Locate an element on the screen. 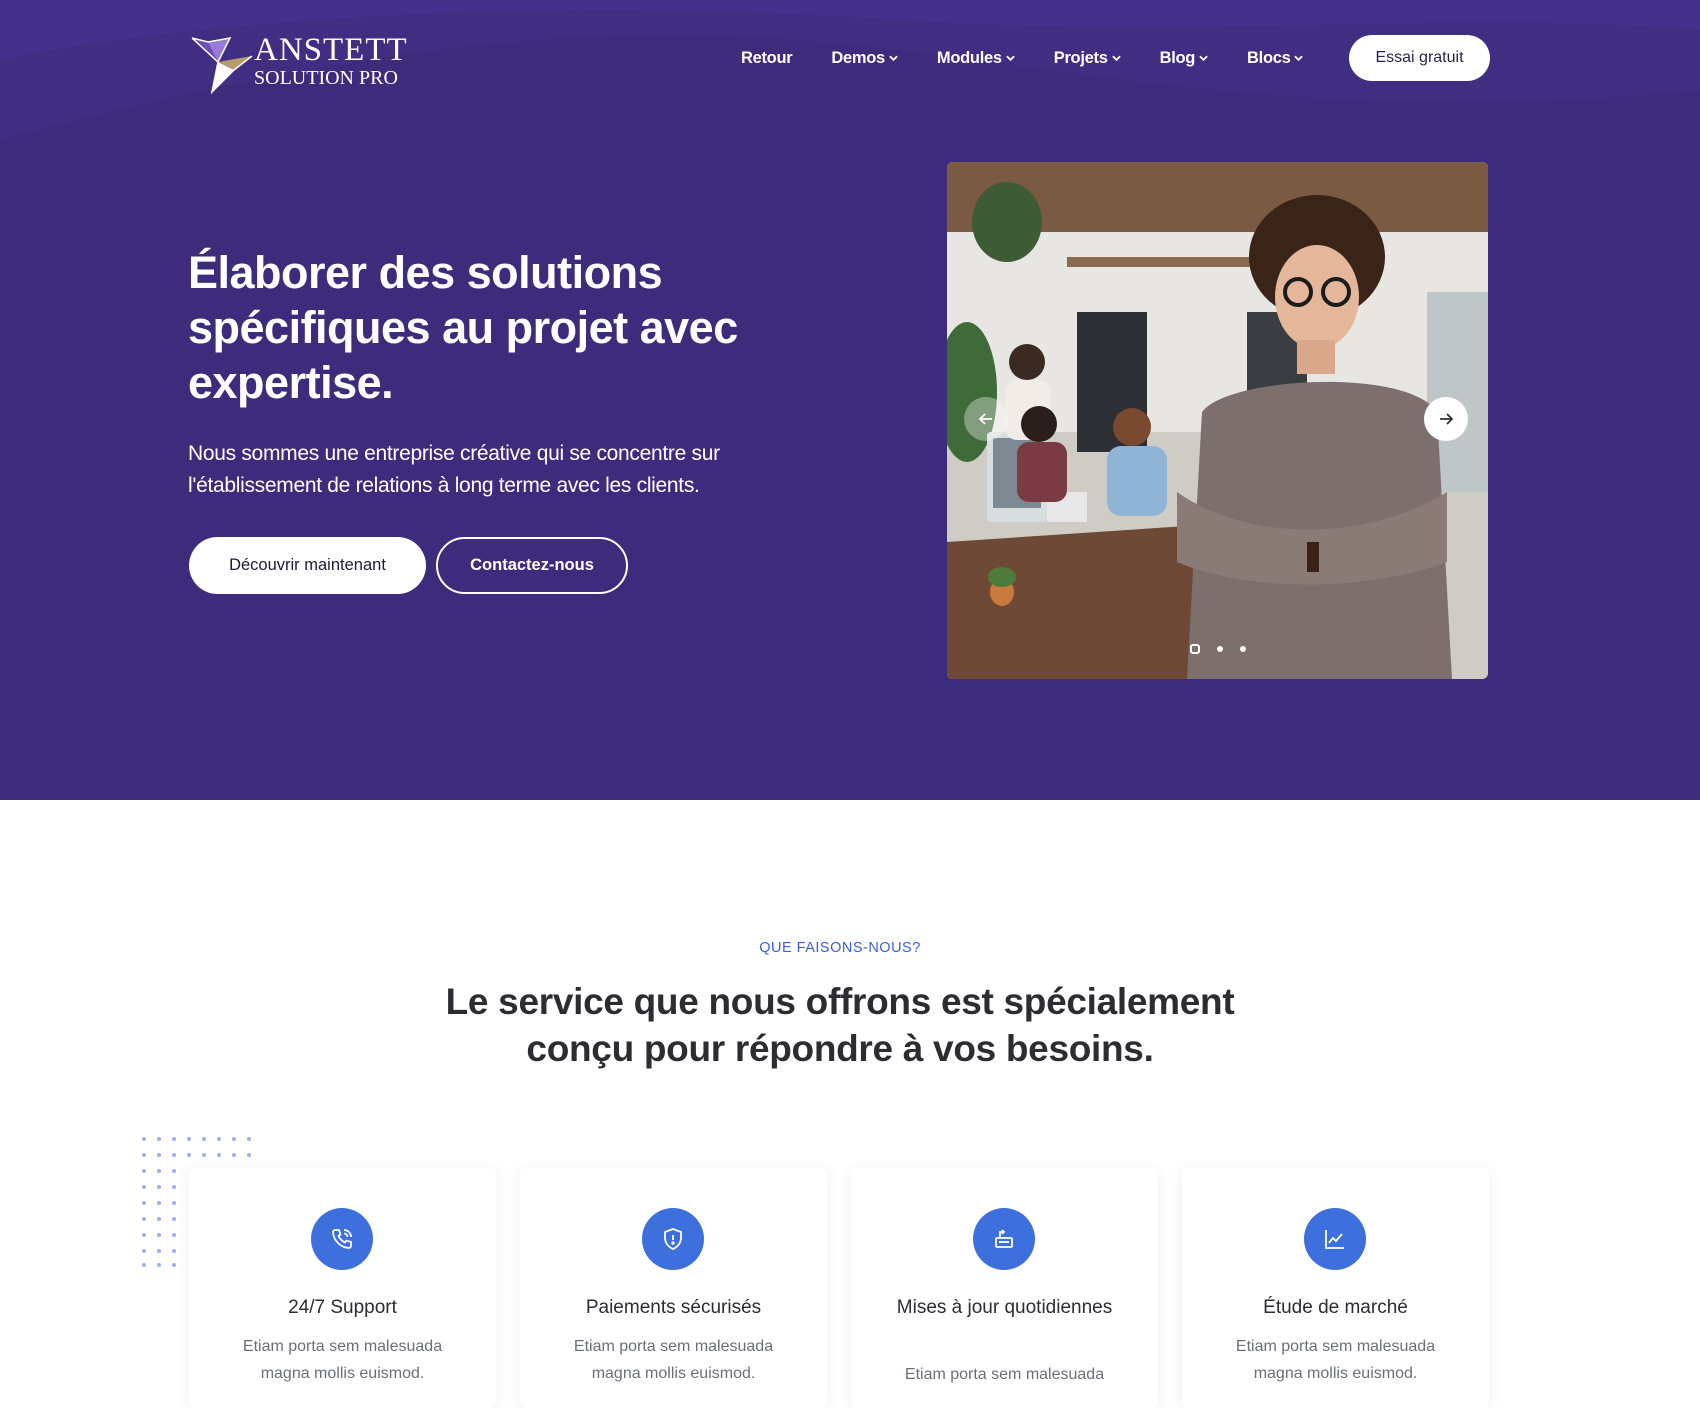  card-title: 24/7 Support is located at coordinates (342, 1307).